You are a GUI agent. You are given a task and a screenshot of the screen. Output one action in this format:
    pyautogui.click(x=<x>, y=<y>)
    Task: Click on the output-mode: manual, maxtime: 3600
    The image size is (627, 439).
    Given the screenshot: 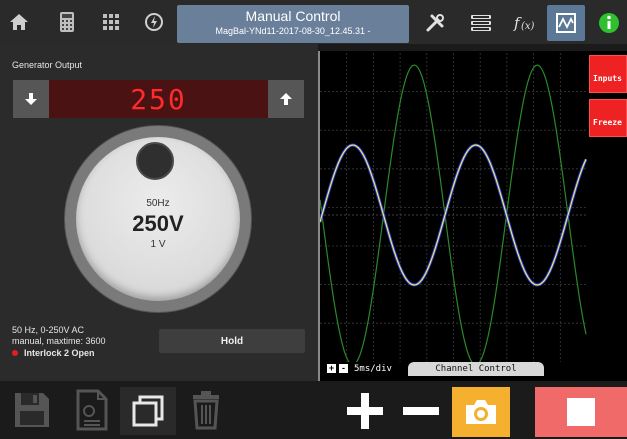 What is the action you would take?
    pyautogui.click(x=59, y=341)
    